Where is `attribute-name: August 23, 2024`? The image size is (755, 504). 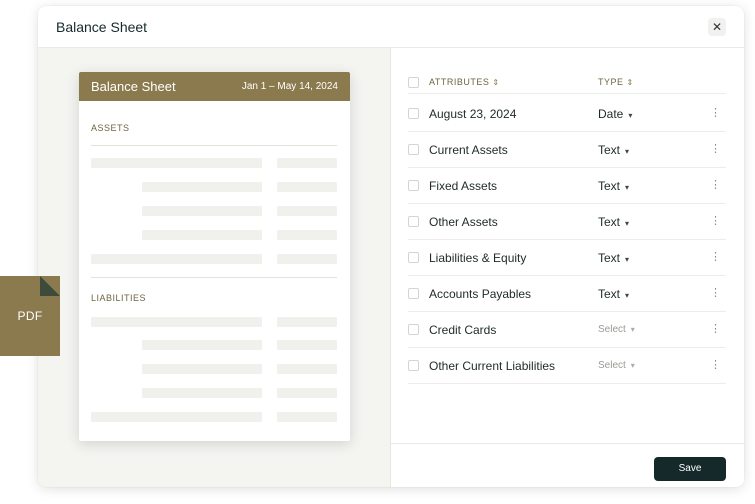
attribute-name: August 23, 2024 is located at coordinates (473, 114).